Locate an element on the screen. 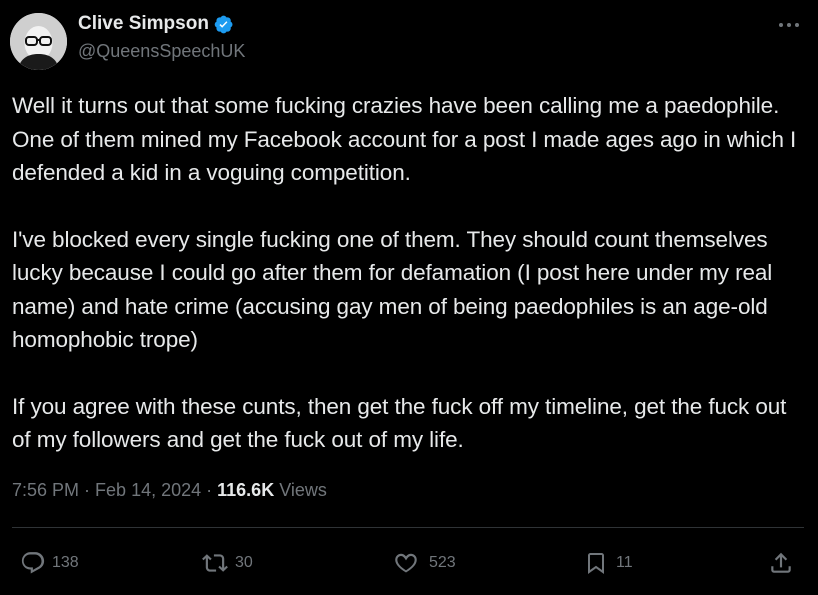 This screenshot has width=818, height=595. divider is located at coordinates (408, 527).